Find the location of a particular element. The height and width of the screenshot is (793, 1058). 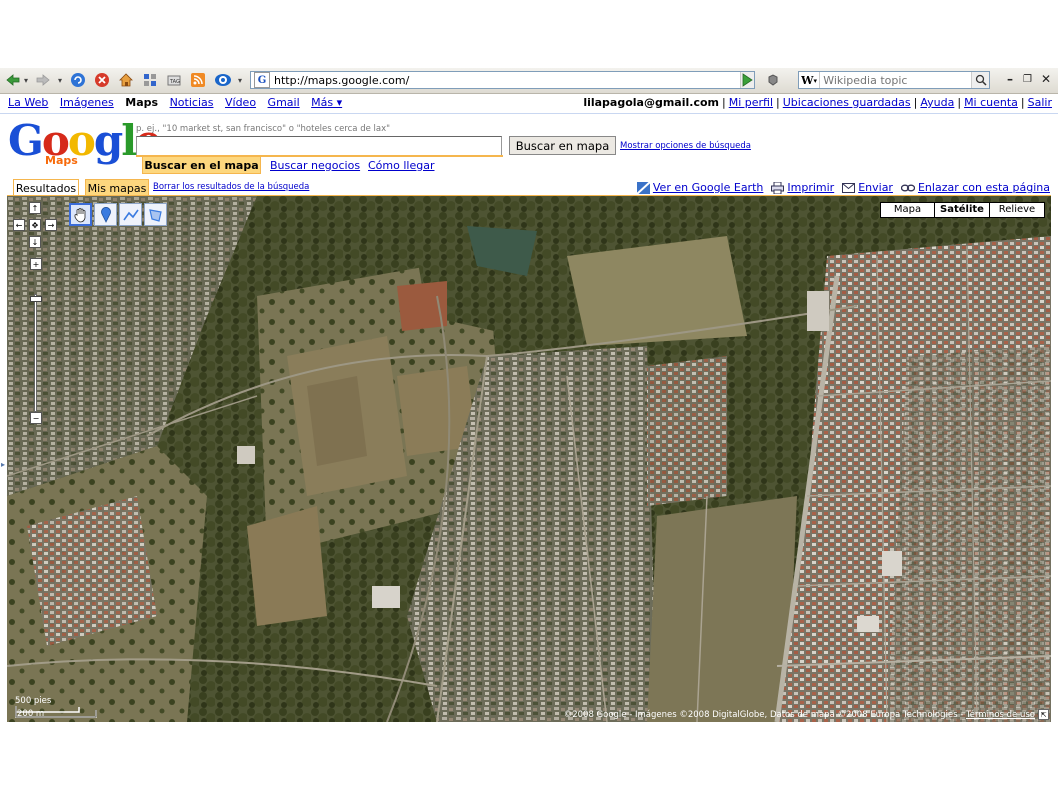

zoom-slider is located at coordinates (36, 353).